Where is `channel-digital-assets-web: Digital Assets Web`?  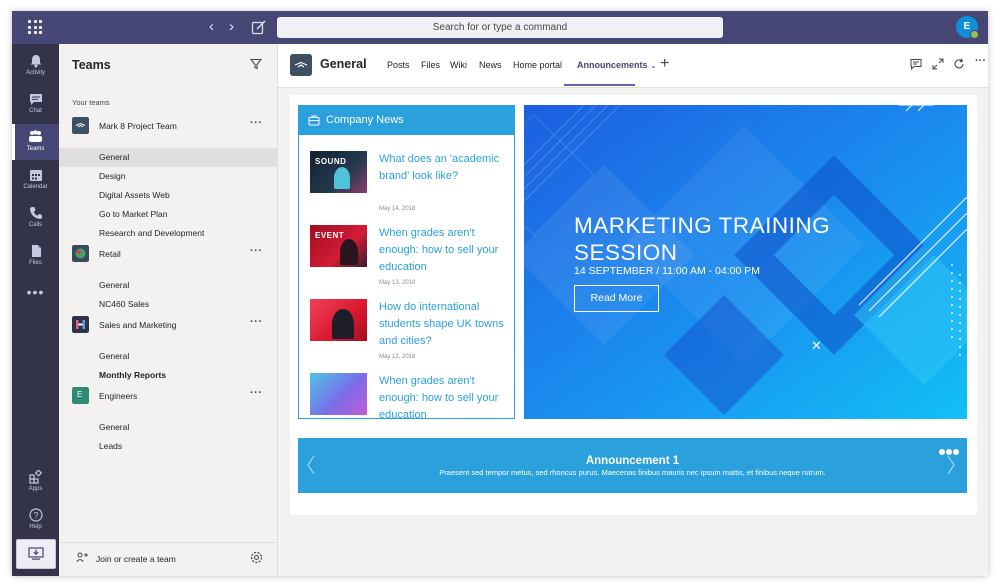 channel-digital-assets-web: Digital Assets Web is located at coordinates (168, 195).